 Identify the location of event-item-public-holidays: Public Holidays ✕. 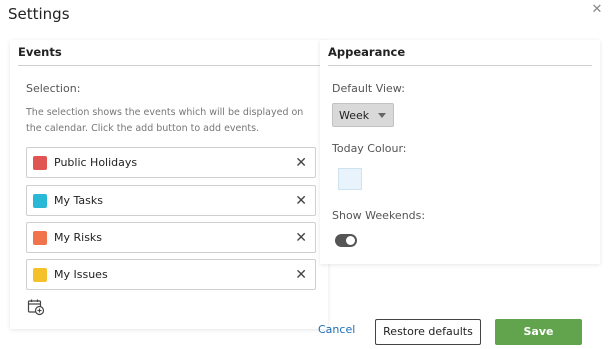
(171, 162).